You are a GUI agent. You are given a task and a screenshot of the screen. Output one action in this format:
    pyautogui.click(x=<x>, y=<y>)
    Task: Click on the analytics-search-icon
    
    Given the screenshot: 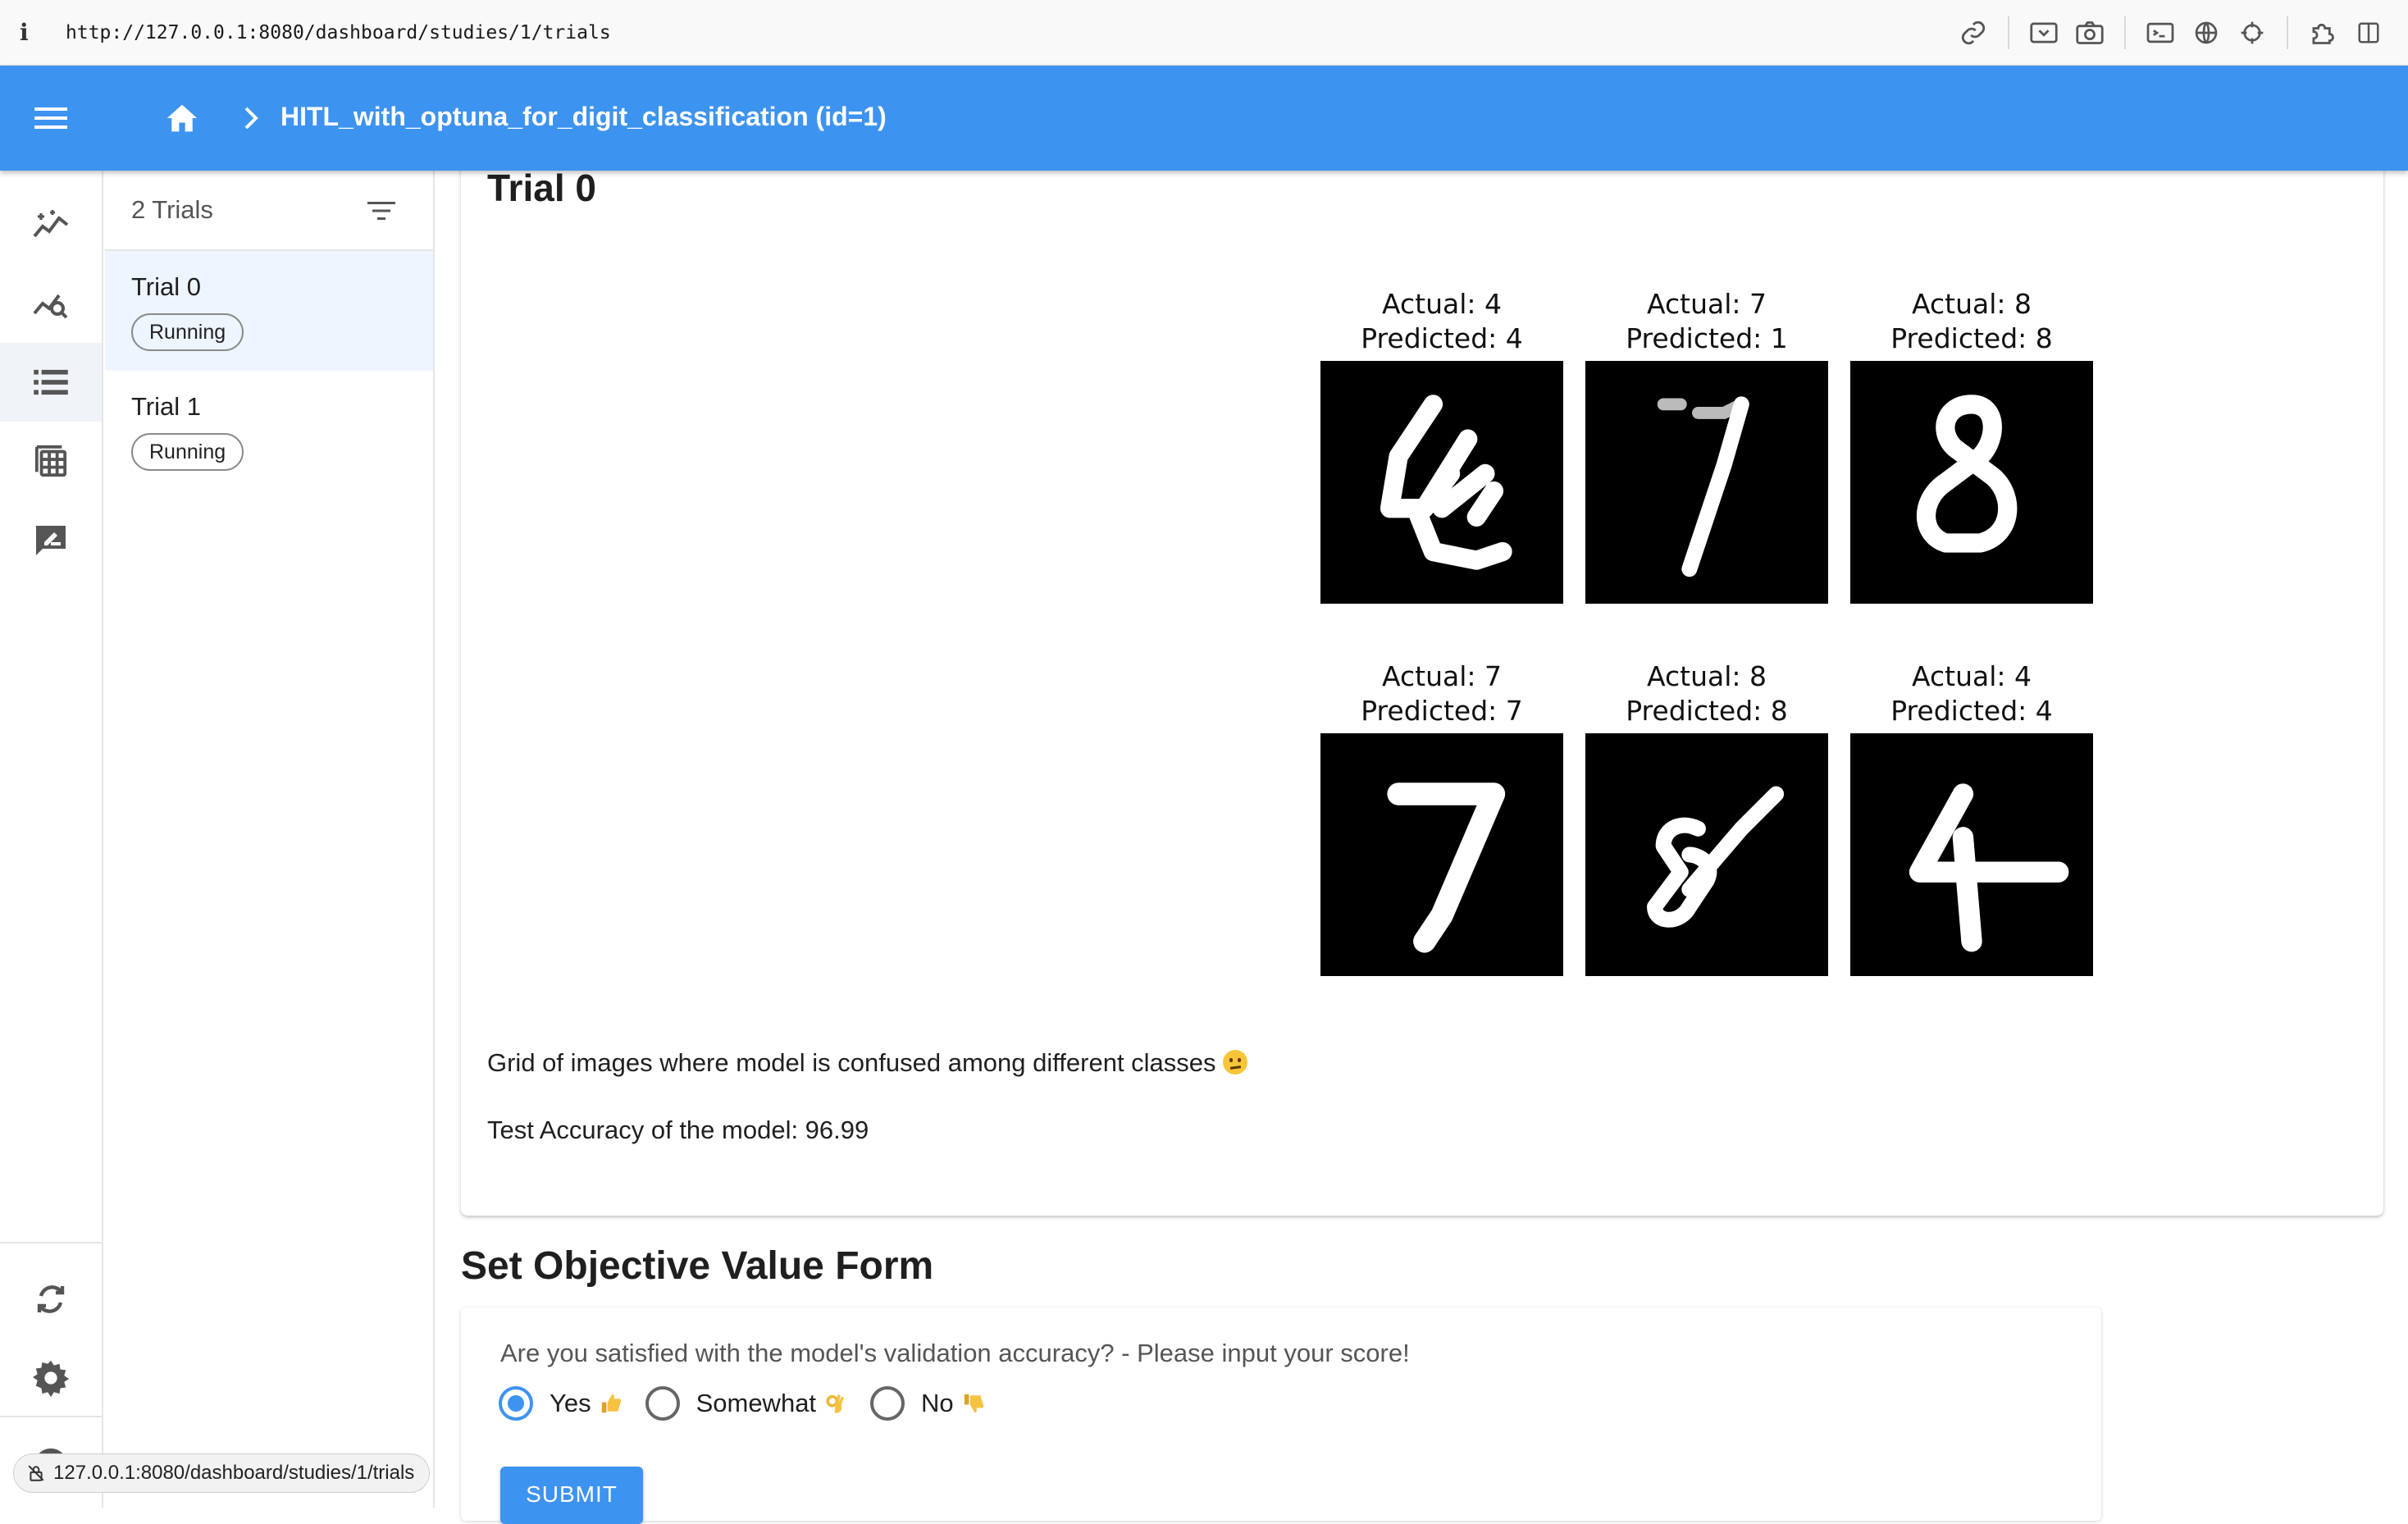 What is the action you would take?
    pyautogui.click(x=51, y=303)
    